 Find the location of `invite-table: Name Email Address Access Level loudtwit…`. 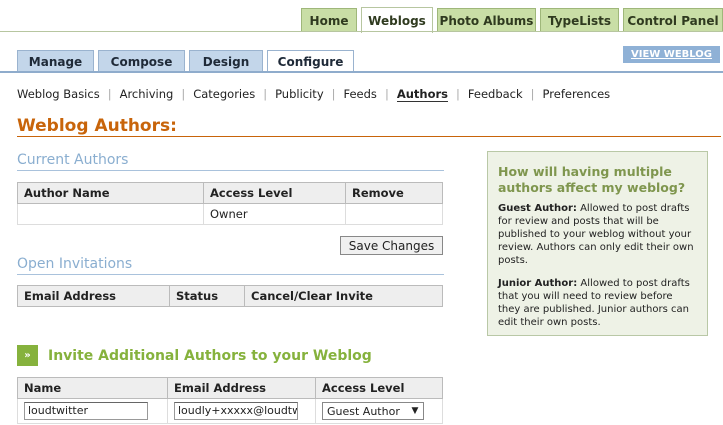

invite-table: Name Email Address Access Level loudtwit… is located at coordinates (230, 400).